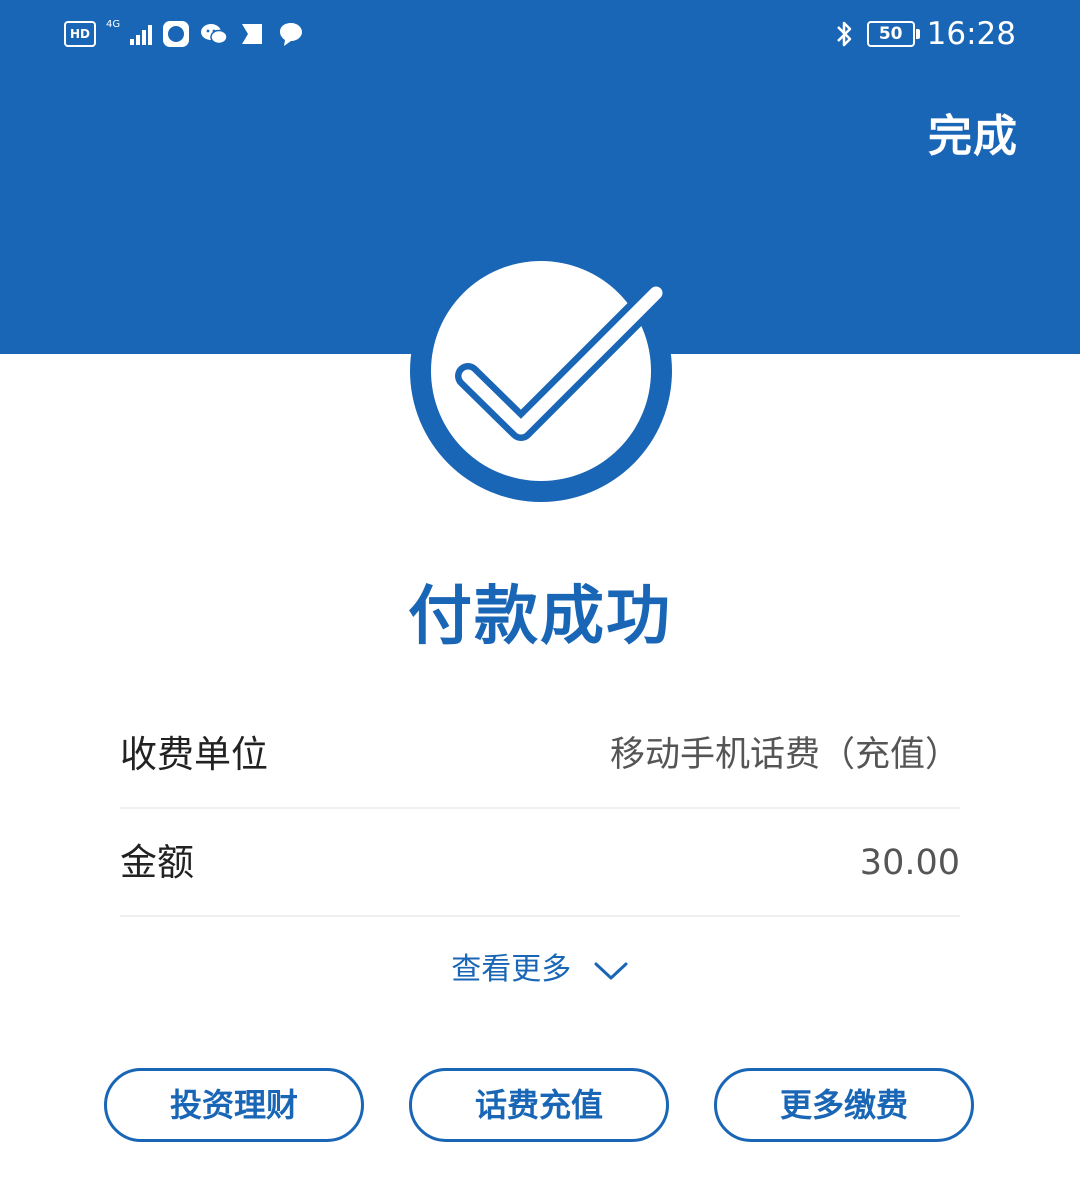  I want to click on hd-badge: HD, so click(80, 34).